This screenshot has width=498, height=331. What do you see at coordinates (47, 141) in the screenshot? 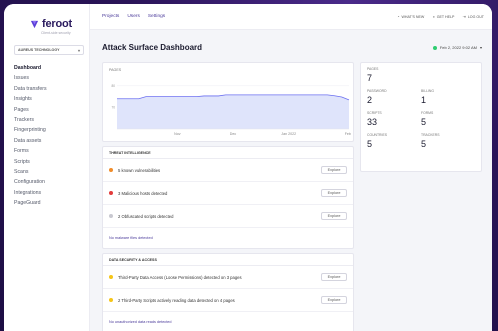
I see `sidebar-item-data-assets: Data assets` at bounding box center [47, 141].